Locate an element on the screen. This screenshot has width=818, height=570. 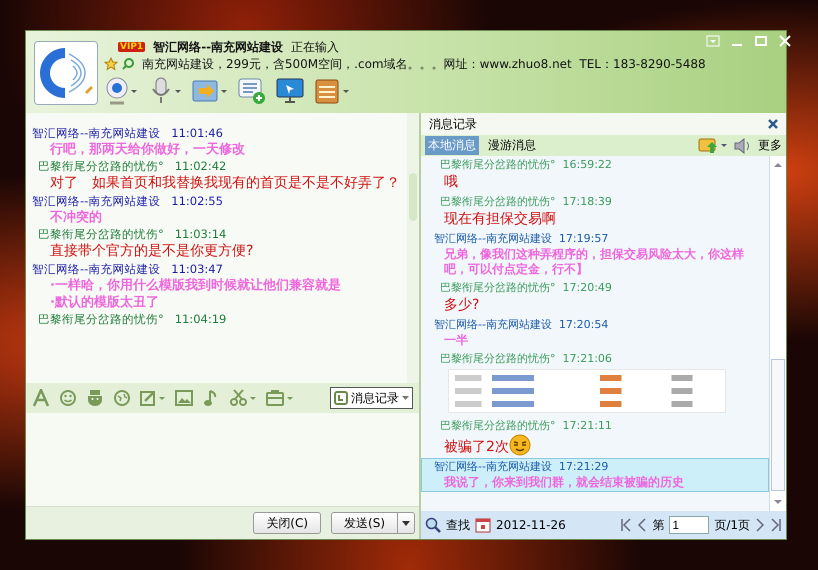
sender-line: 巴黎衔尾分岔路的忧伤° 17:18:39 is located at coordinates (526, 201).